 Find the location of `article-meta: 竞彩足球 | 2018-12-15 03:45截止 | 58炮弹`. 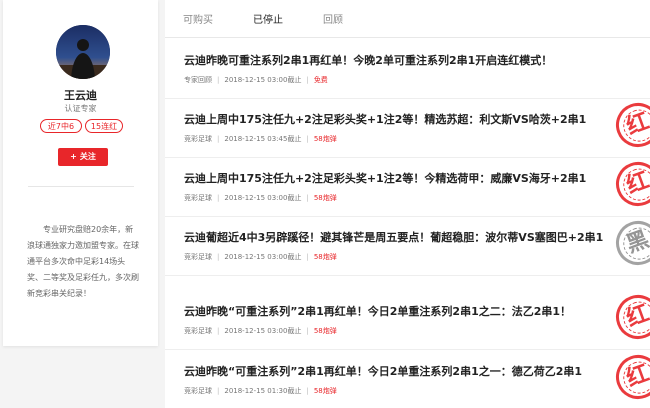

article-meta: 竞彩足球 | 2018-12-15 03:45截止 | 58炮弹 is located at coordinates (260, 139).